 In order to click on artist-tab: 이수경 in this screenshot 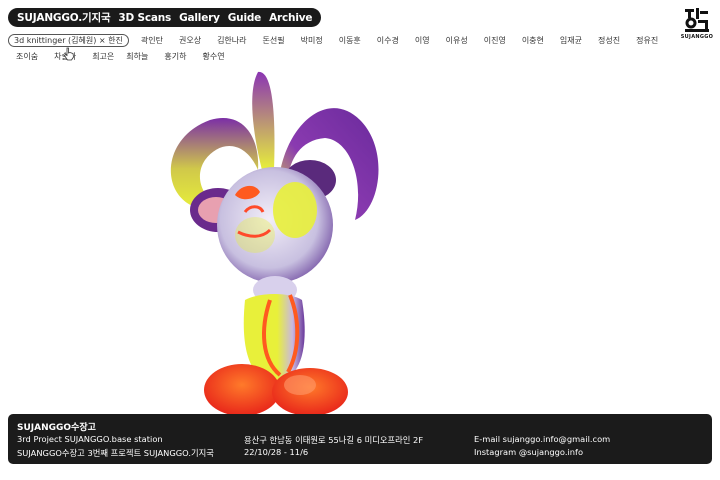, I will do `click(388, 40)`.